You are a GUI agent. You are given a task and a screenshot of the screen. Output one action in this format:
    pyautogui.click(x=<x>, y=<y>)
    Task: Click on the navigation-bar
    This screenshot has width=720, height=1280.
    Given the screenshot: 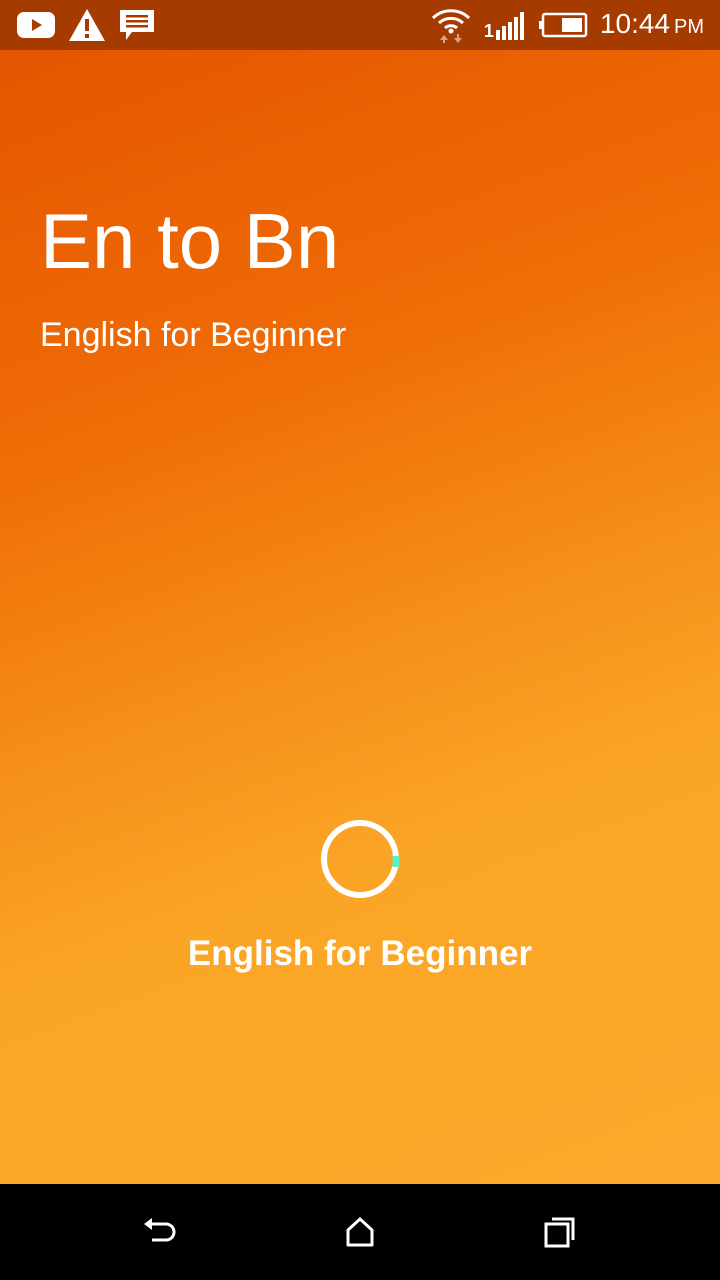 What is the action you would take?
    pyautogui.click(x=360, y=1232)
    